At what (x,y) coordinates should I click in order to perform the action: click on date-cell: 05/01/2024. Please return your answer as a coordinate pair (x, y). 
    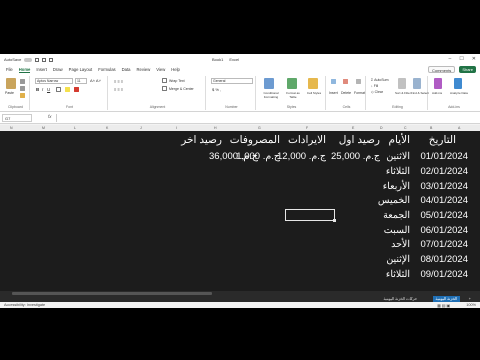
    Looking at the image, I should click on (444, 215).